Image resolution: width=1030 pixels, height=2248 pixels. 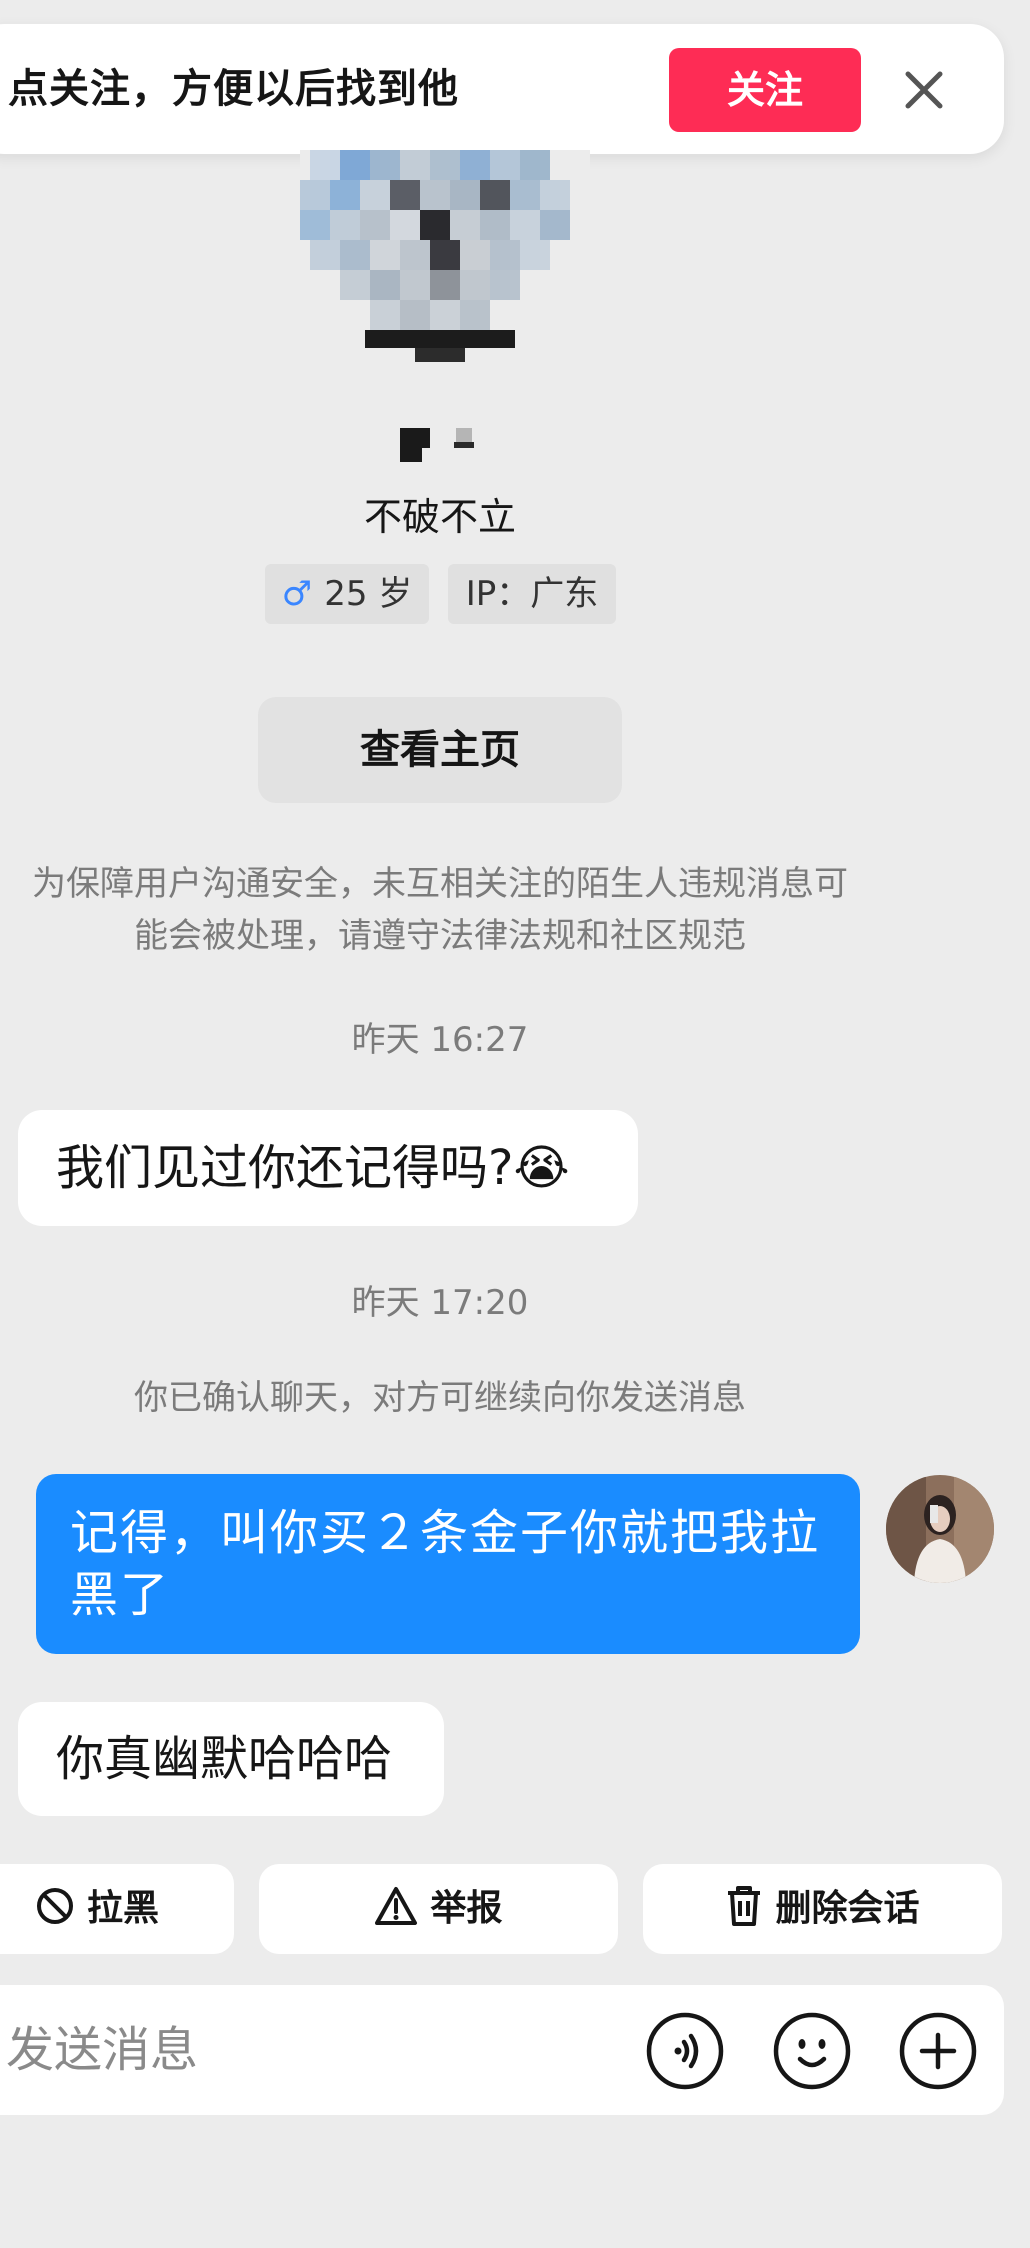 I want to click on message-input, so click(x=286, y=2050).